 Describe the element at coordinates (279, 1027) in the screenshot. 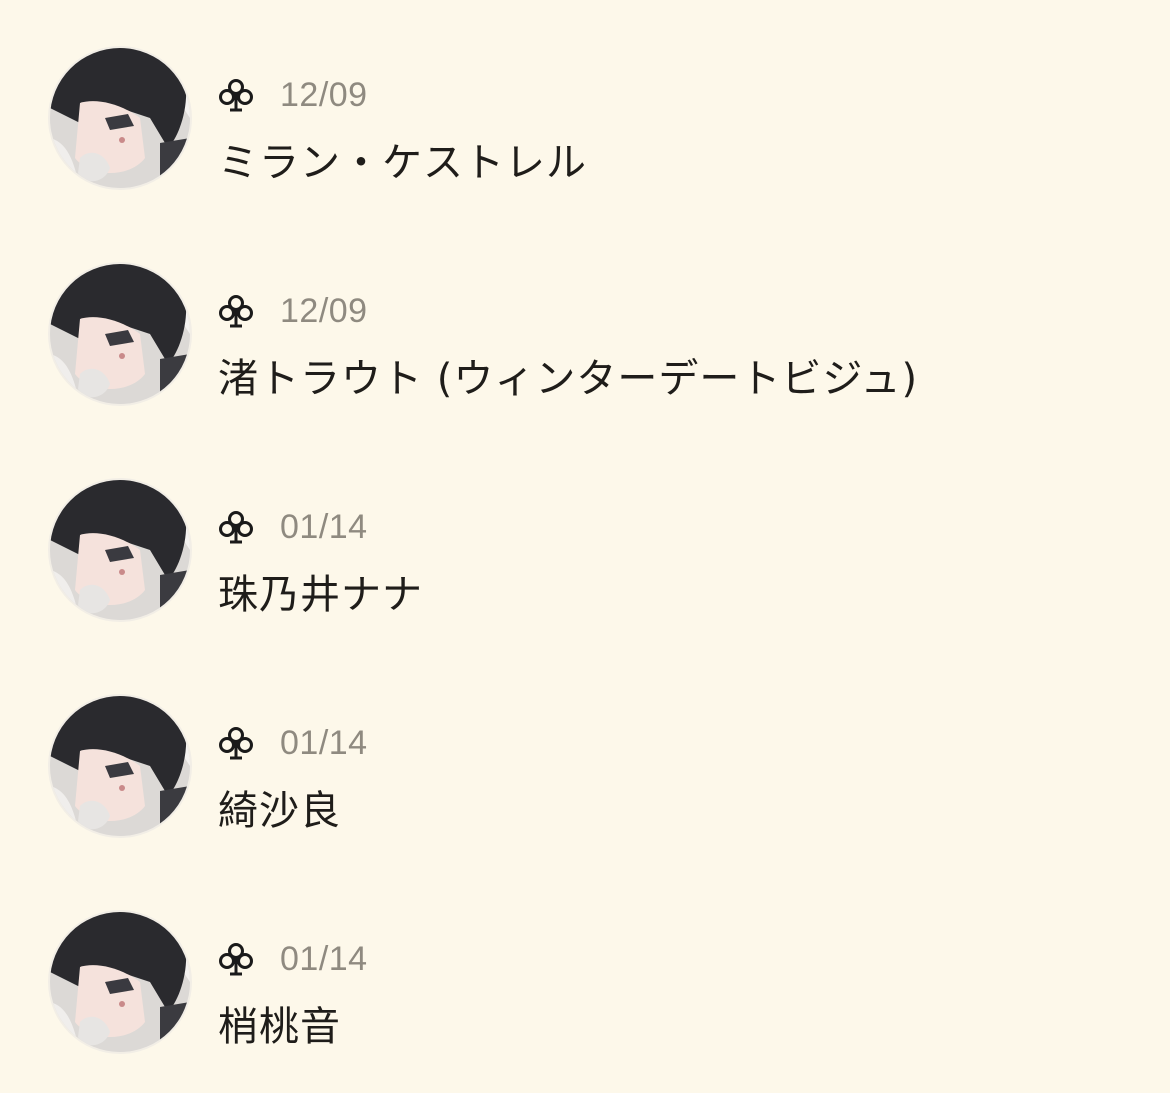

I see `entry-name: 梢桃音` at that location.